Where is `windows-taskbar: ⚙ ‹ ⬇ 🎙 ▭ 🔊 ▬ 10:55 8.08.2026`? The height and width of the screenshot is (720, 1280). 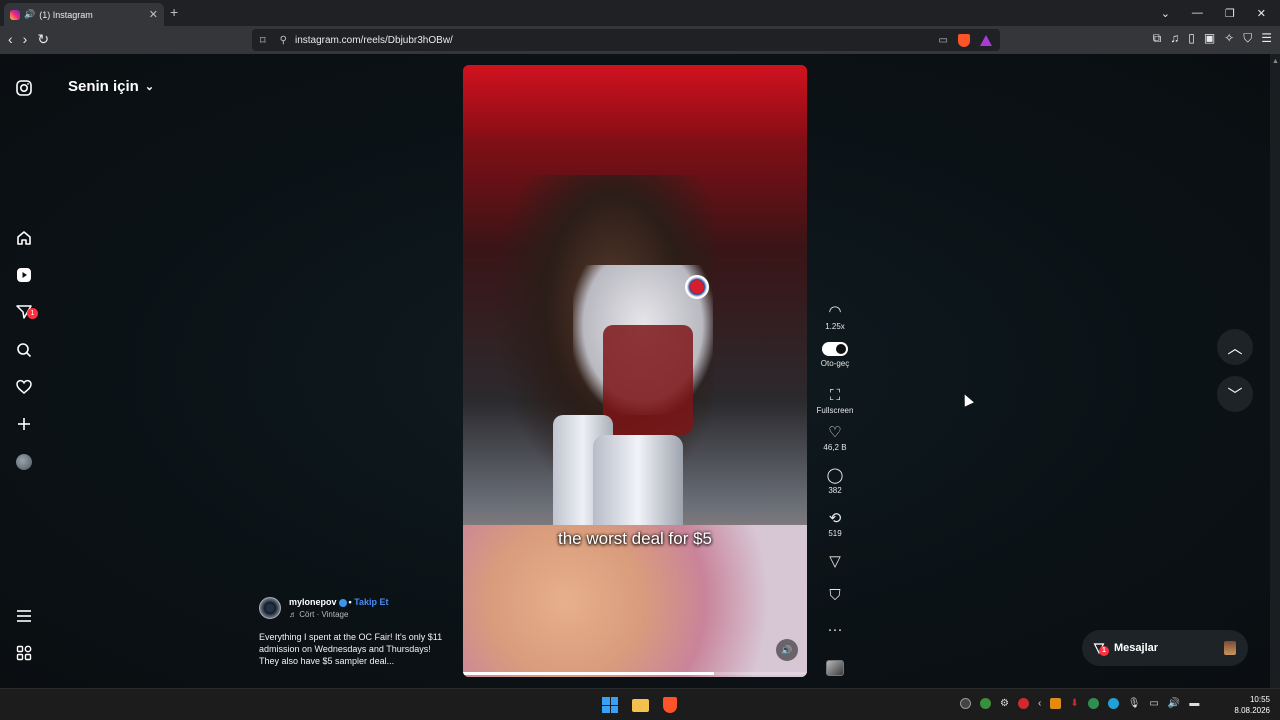
windows-taskbar: ⚙ ‹ ⬇ 🎙 ▭ 🔊 ▬ 10:55 8.08.2026 is located at coordinates (640, 704).